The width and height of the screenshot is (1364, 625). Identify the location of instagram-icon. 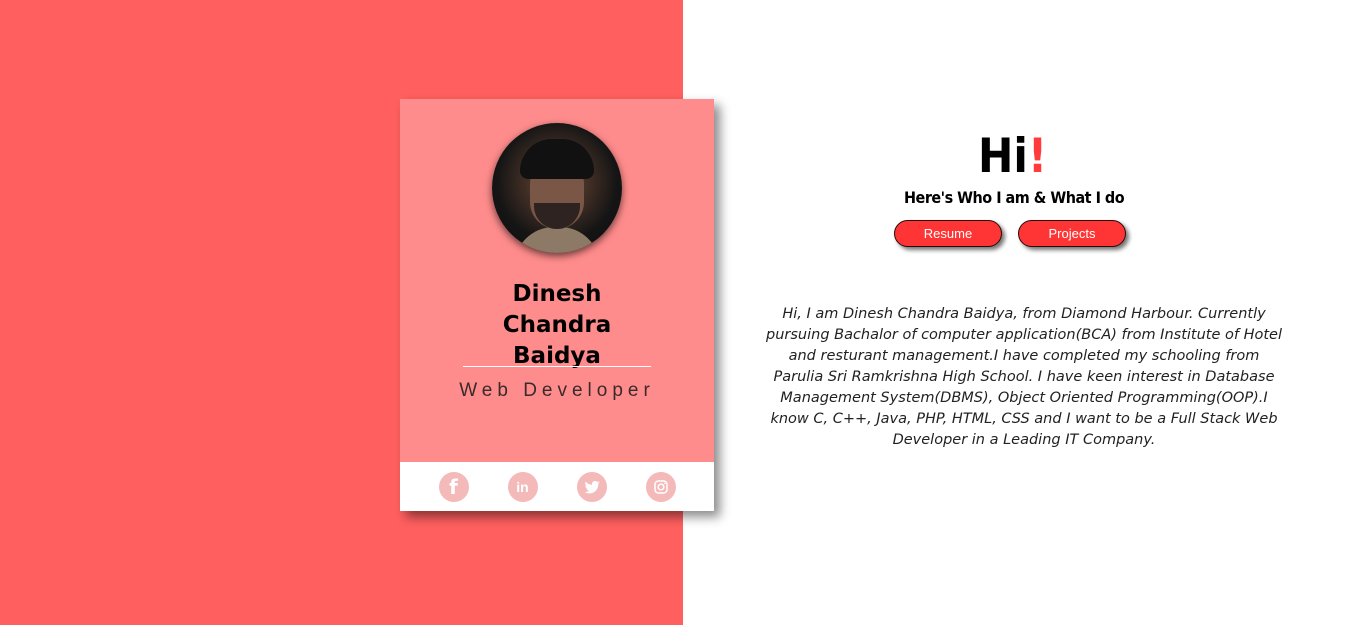
(660, 486).